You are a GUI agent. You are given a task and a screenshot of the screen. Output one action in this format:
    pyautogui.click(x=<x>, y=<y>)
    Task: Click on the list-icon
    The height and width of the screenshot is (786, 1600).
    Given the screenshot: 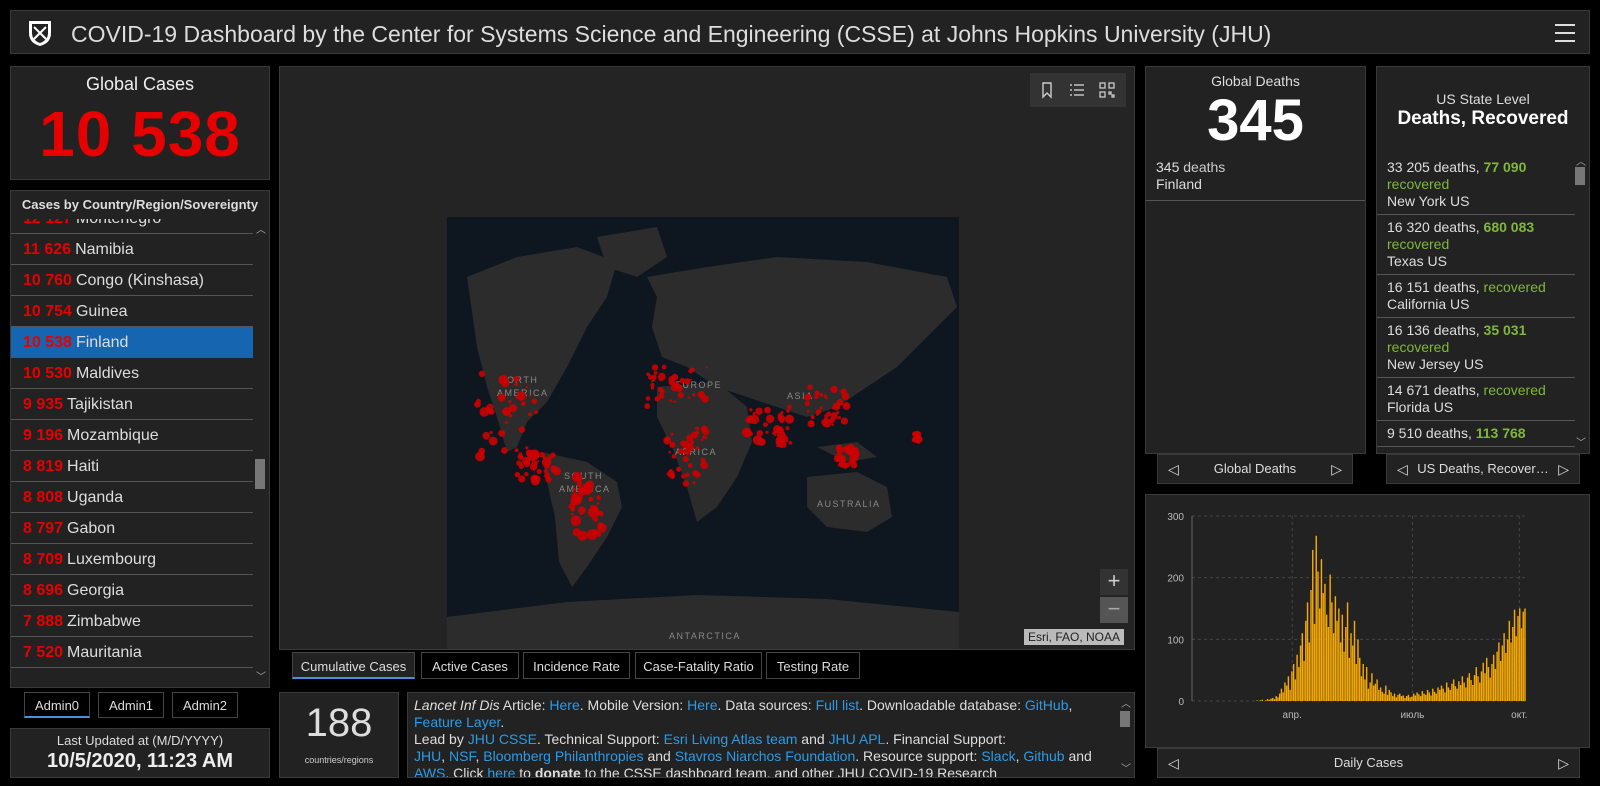 What is the action you would take?
    pyautogui.click(x=1077, y=90)
    